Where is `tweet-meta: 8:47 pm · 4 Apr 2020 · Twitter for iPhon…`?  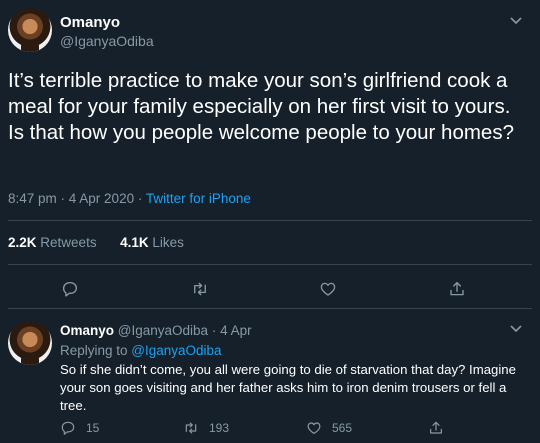
tweet-meta: 8:47 pm · 4 Apr 2020 · Twitter for iPhon… is located at coordinates (129, 198).